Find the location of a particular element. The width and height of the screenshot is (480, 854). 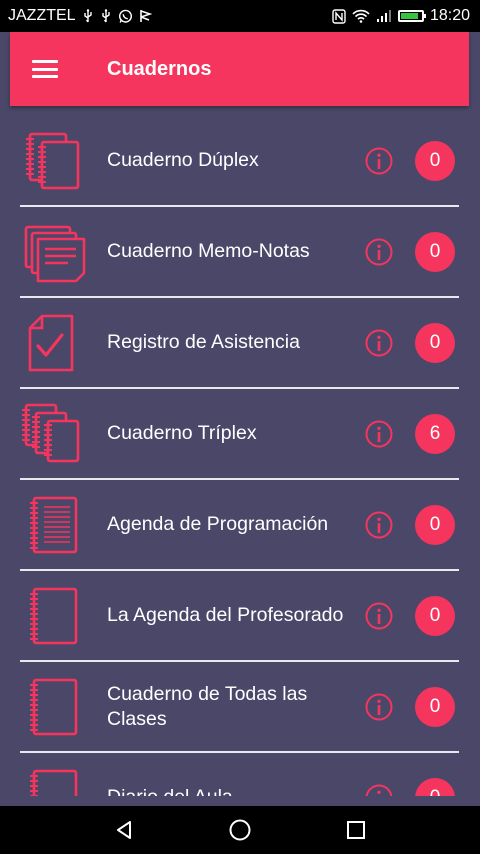

memo-notes-icon is located at coordinates (55, 254).